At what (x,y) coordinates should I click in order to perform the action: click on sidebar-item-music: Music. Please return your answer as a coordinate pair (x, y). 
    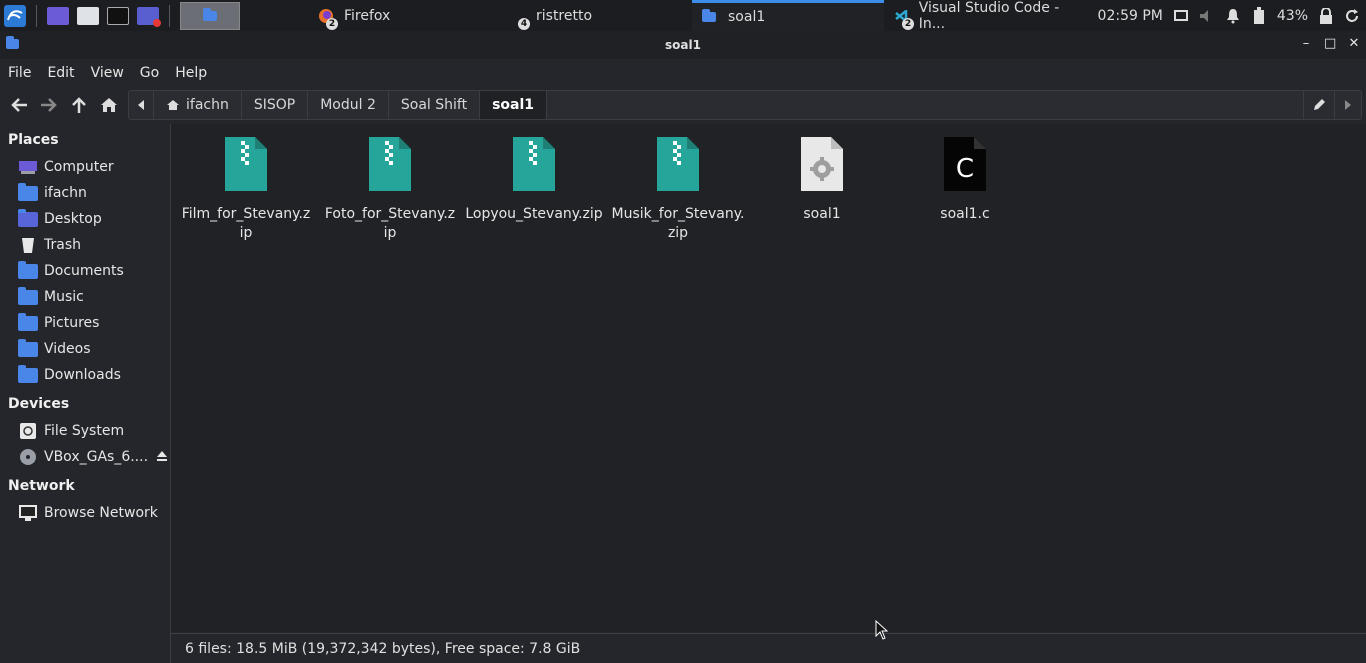
    Looking at the image, I should click on (85, 297).